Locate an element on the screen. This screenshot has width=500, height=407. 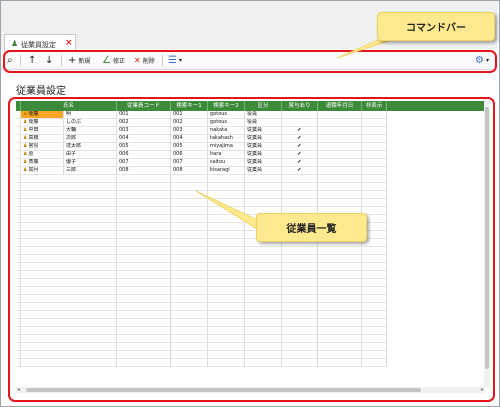
callout-command-bar: コマンドバー is located at coordinates (436, 26).